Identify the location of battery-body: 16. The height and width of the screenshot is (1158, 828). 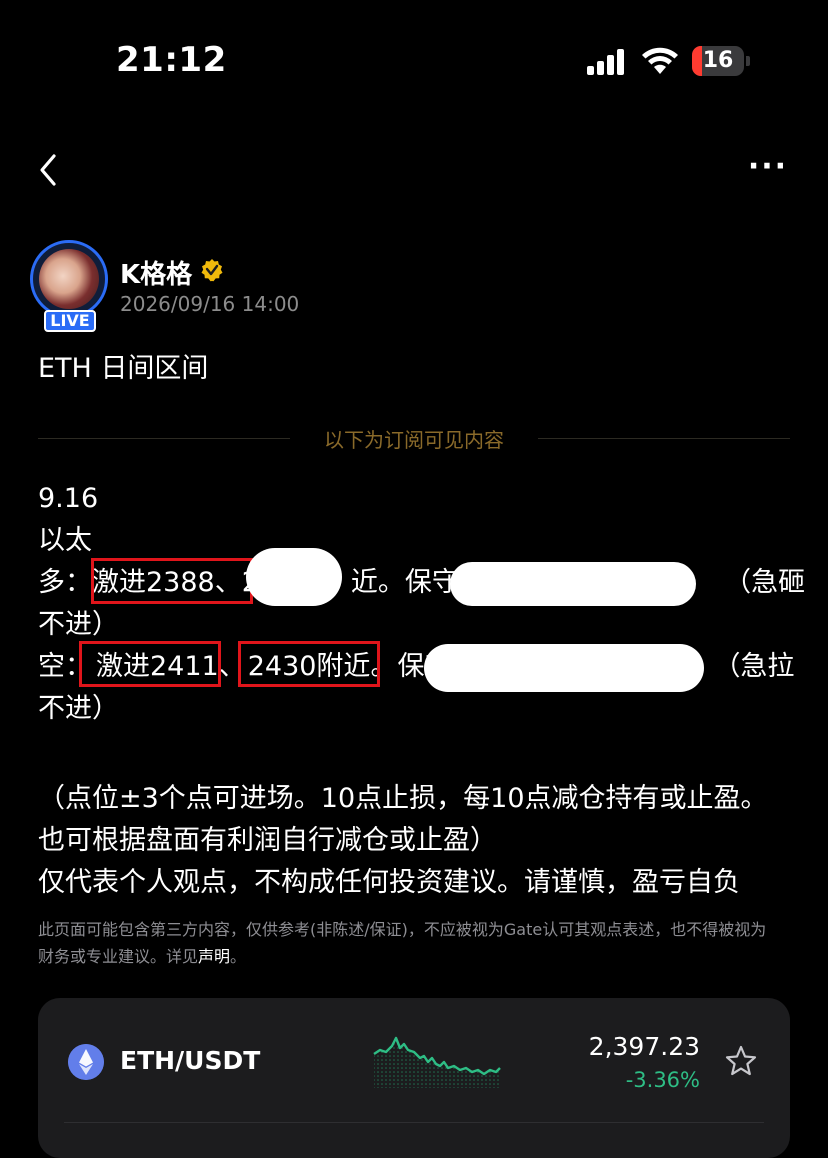
(718, 61).